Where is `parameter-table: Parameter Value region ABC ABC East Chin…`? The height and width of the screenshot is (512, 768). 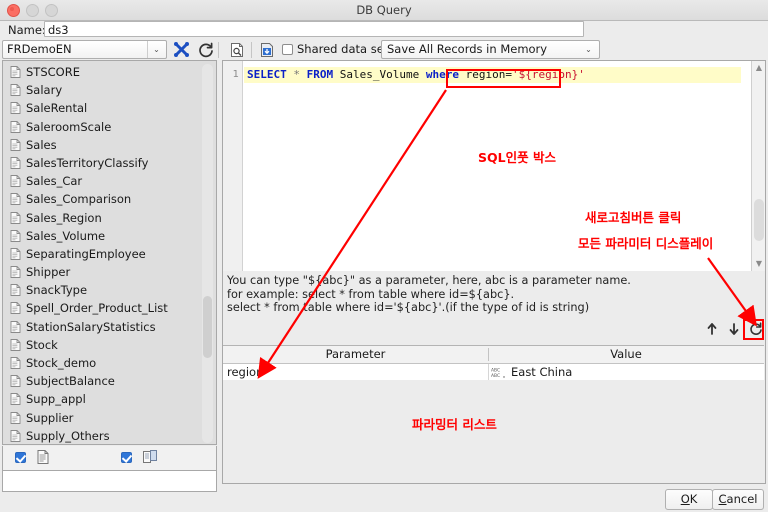
parameter-table: Parameter Value region ABC ABC East Chin… is located at coordinates (493, 362).